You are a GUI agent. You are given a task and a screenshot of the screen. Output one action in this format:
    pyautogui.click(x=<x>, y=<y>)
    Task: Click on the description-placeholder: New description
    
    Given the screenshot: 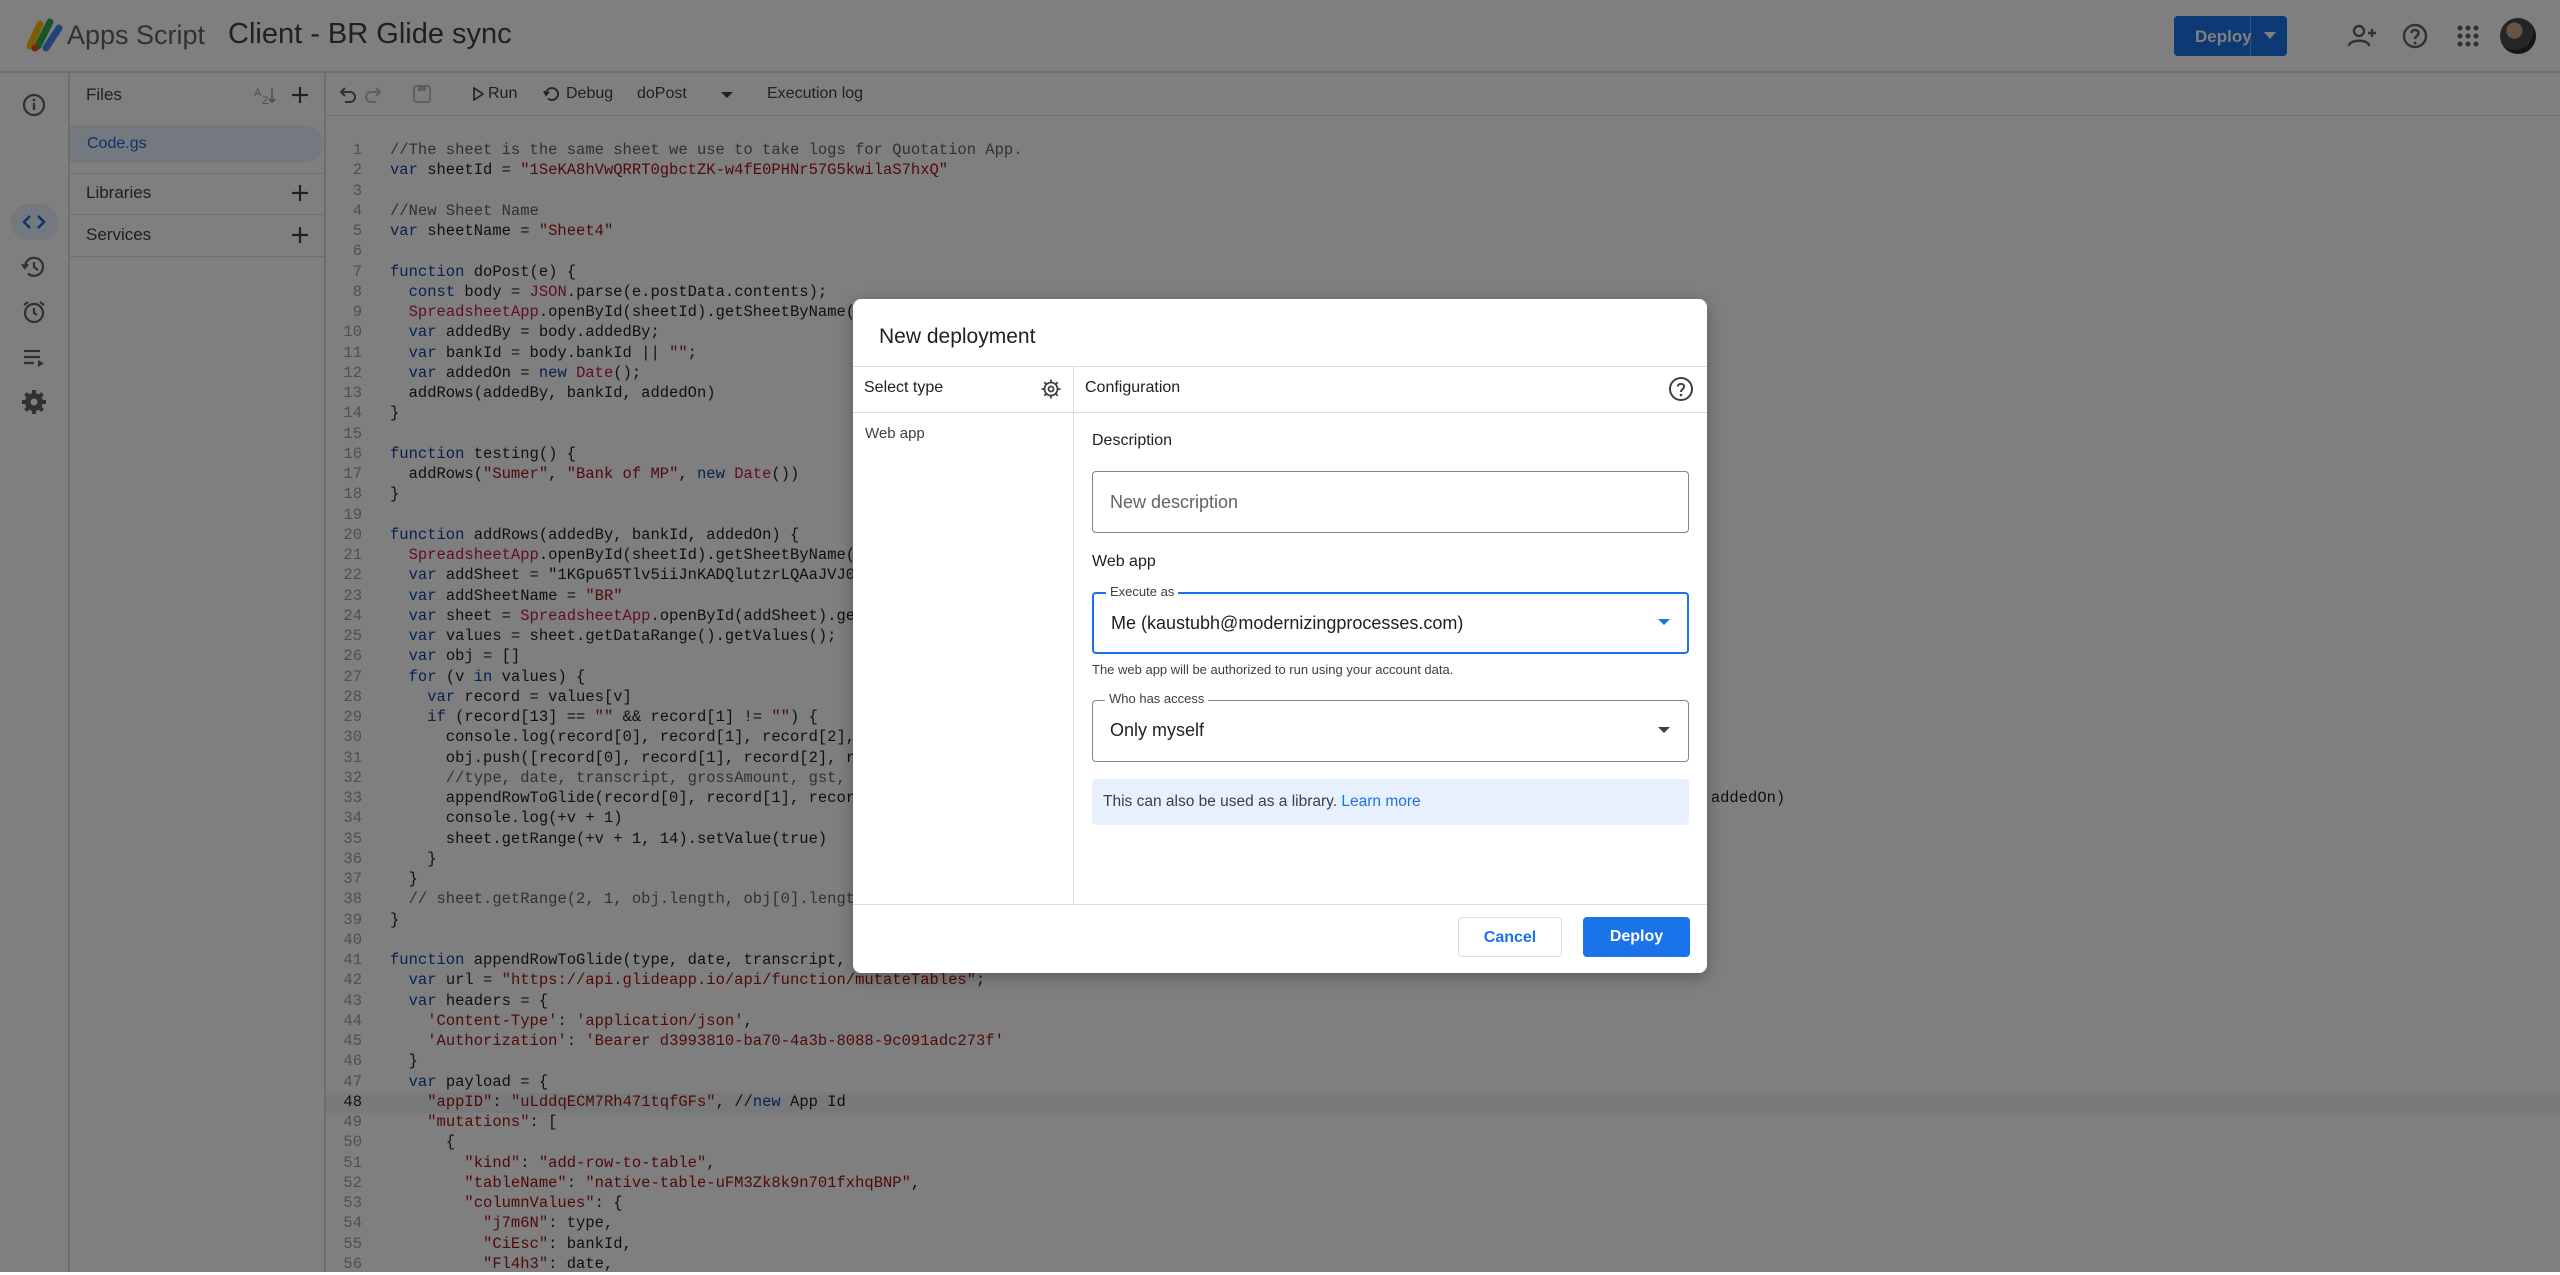 What is the action you would take?
    pyautogui.click(x=1174, y=502)
    